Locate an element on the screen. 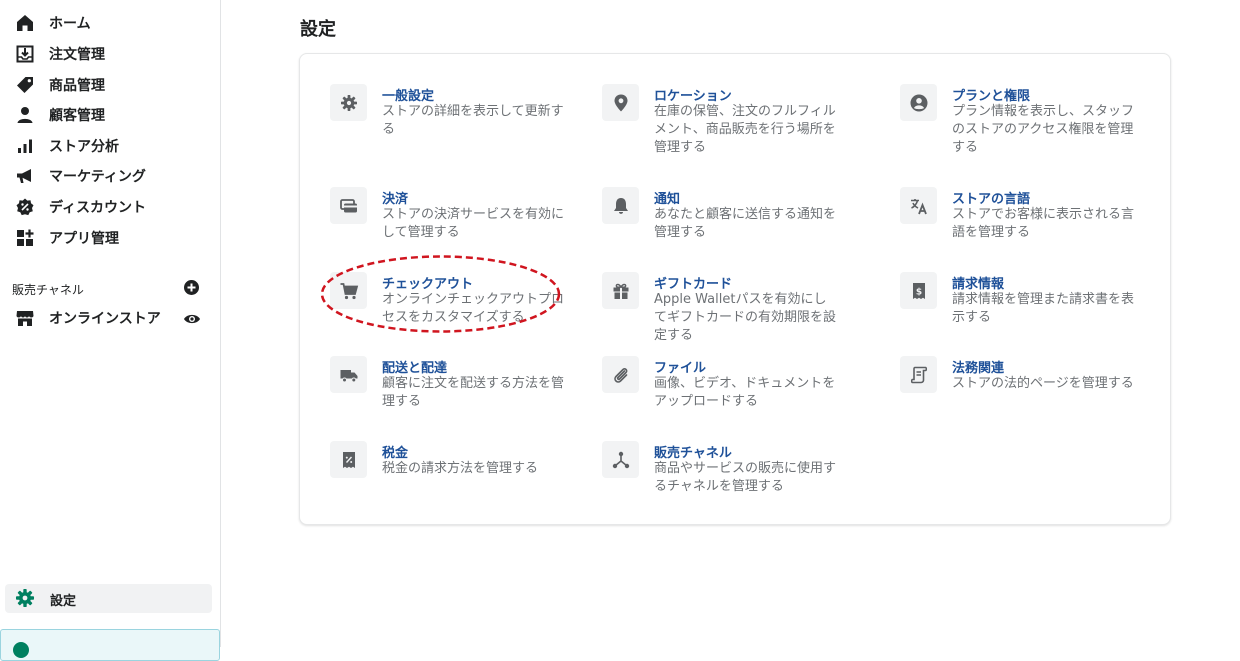 The image size is (1240, 661). sidebar-item-label: ストア分析 is located at coordinates (84, 147).